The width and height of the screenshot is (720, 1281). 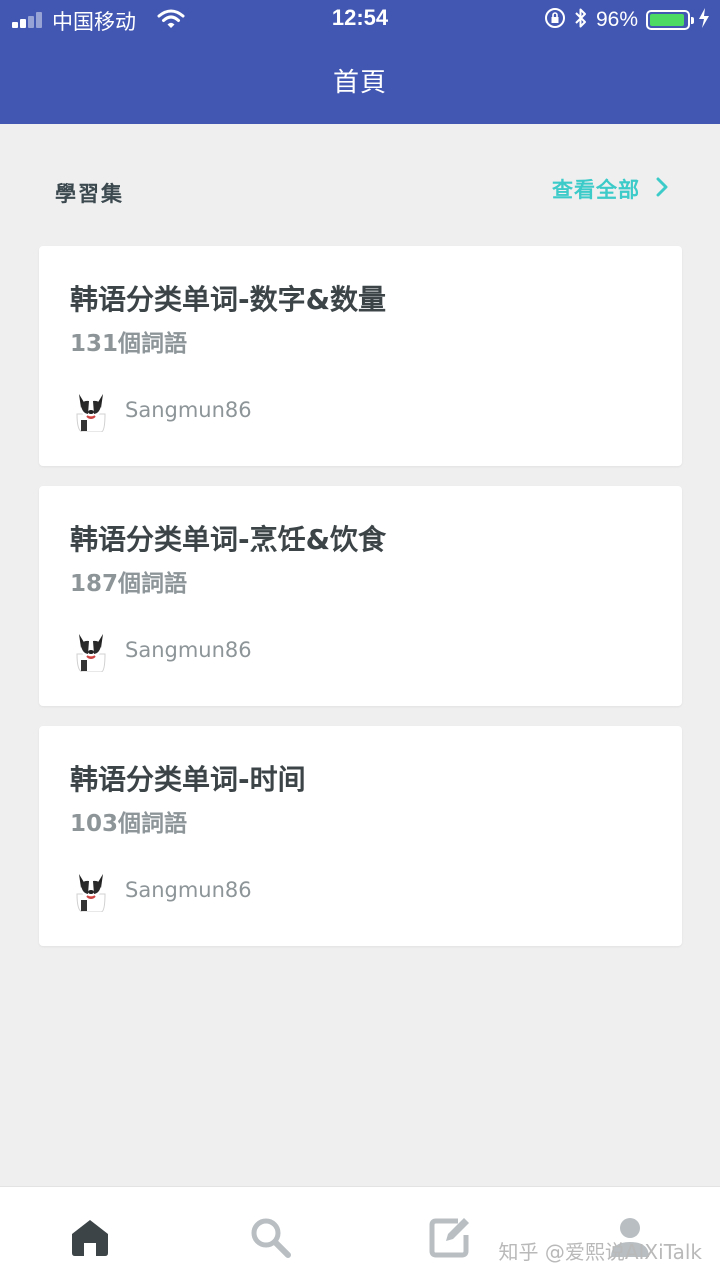 I want to click on charging-icon, so click(x=704, y=20).